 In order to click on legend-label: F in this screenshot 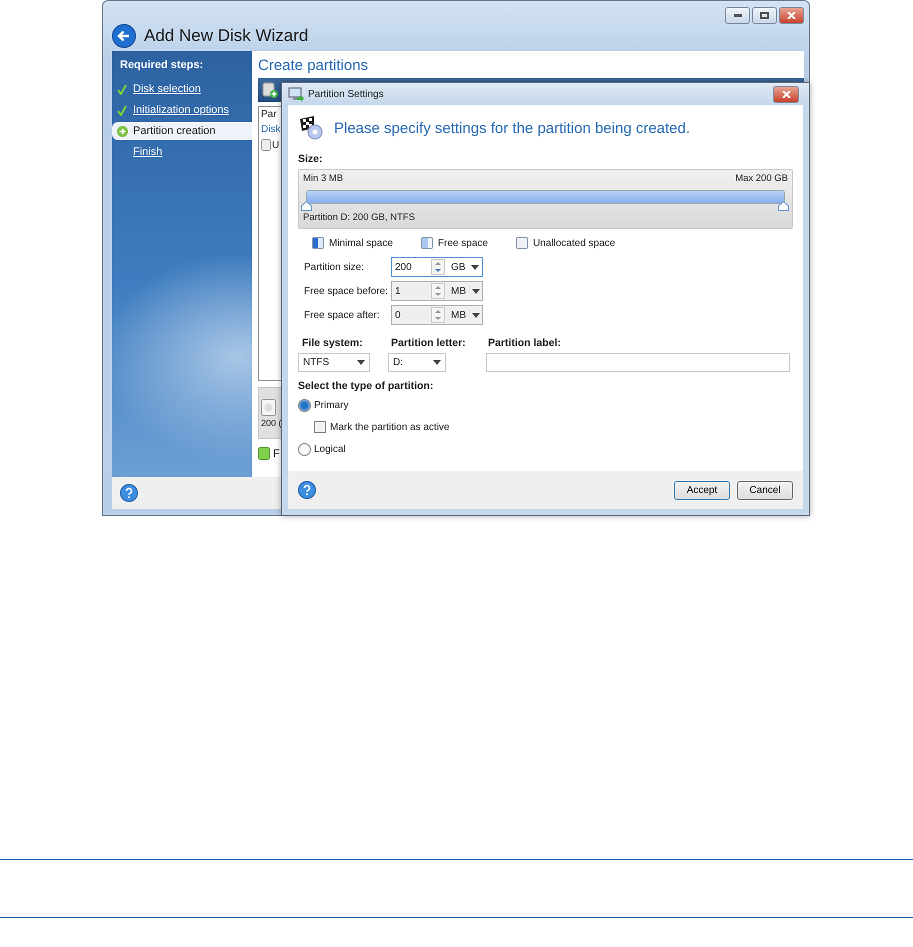, I will do `click(276, 454)`.